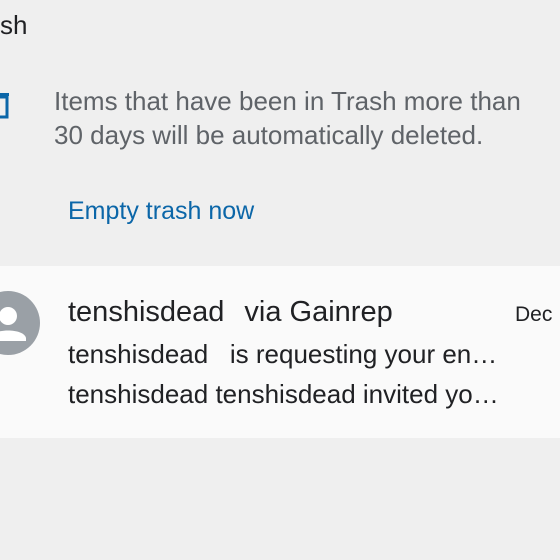  I want to click on banner-line-1: Items that have been in Trash more than, so click(287, 101).